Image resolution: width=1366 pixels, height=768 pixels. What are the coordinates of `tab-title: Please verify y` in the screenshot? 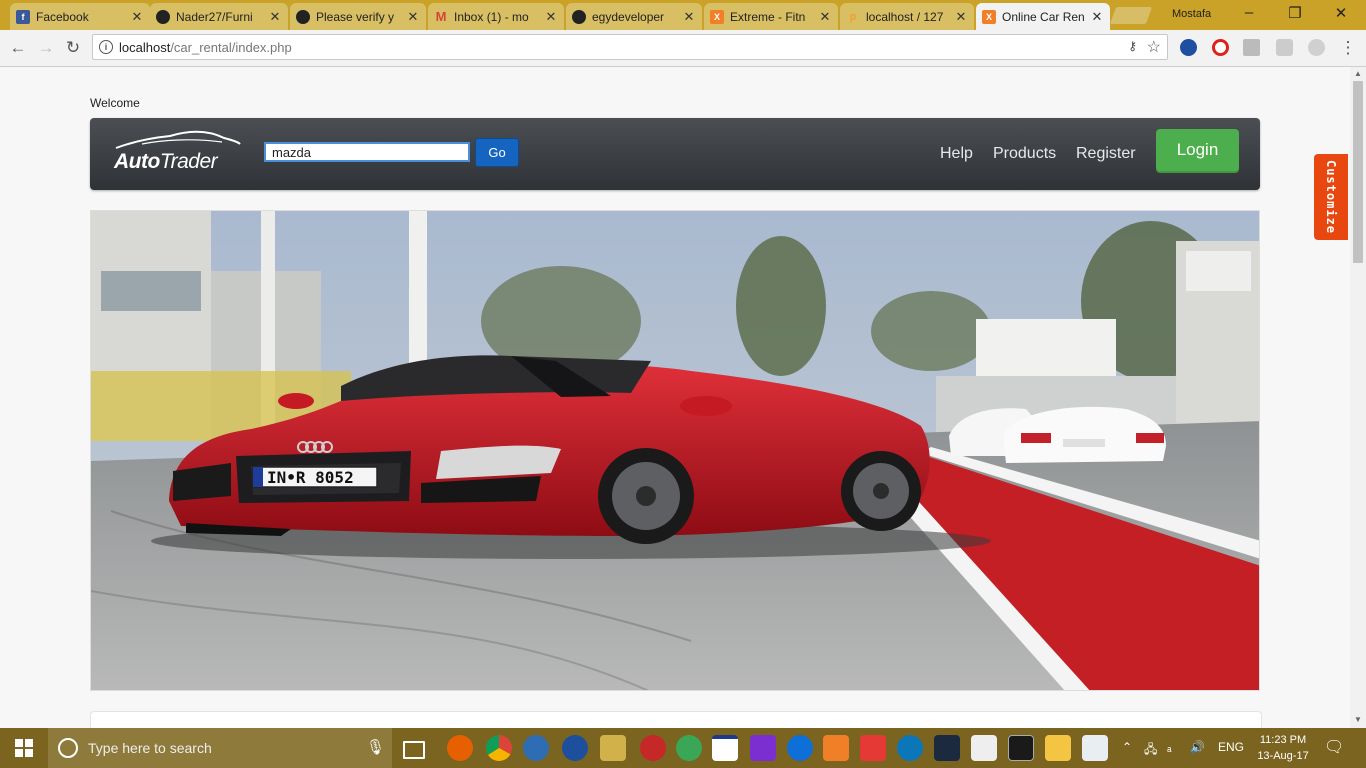 It's located at (355, 16).